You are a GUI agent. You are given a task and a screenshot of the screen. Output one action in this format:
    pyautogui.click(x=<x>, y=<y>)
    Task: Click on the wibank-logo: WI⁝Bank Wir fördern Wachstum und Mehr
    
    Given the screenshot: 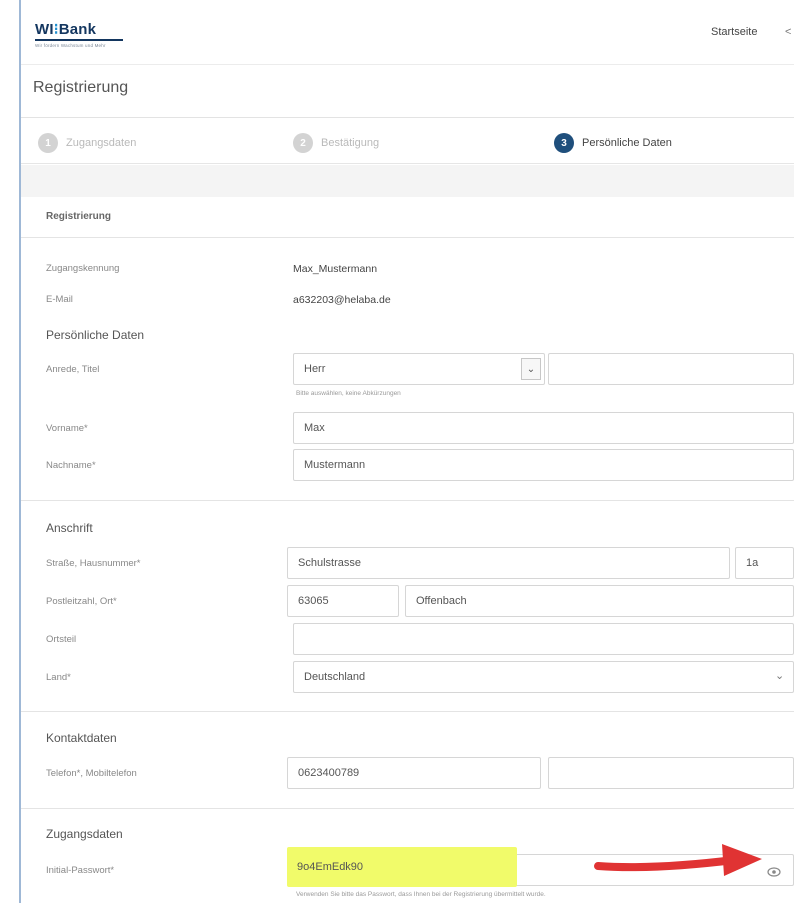 What is the action you would take?
    pyautogui.click(x=79, y=34)
    